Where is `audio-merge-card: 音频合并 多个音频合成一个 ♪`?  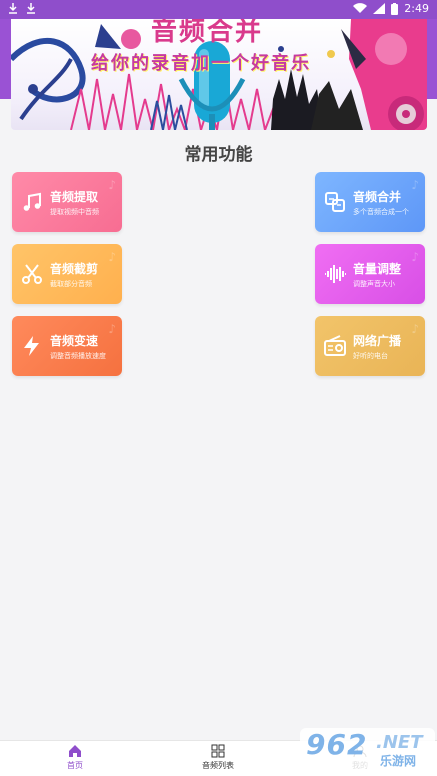
audio-merge-card: 音频合并 多个音频合成一个 ♪ is located at coordinates (370, 202).